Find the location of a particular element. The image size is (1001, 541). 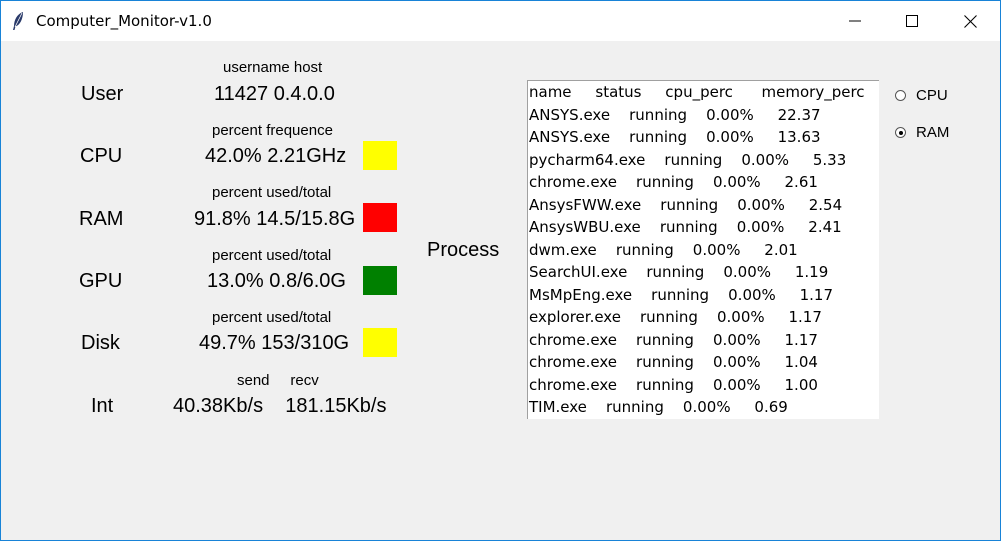

minimize-icon is located at coordinates (855, 21).